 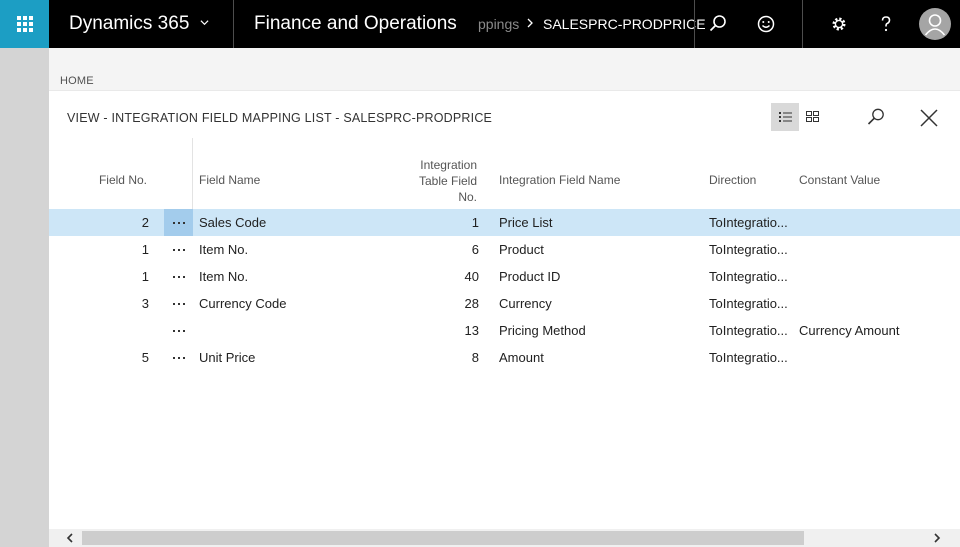 I want to click on breadcrumb-chevron-icon, so click(x=530, y=23).